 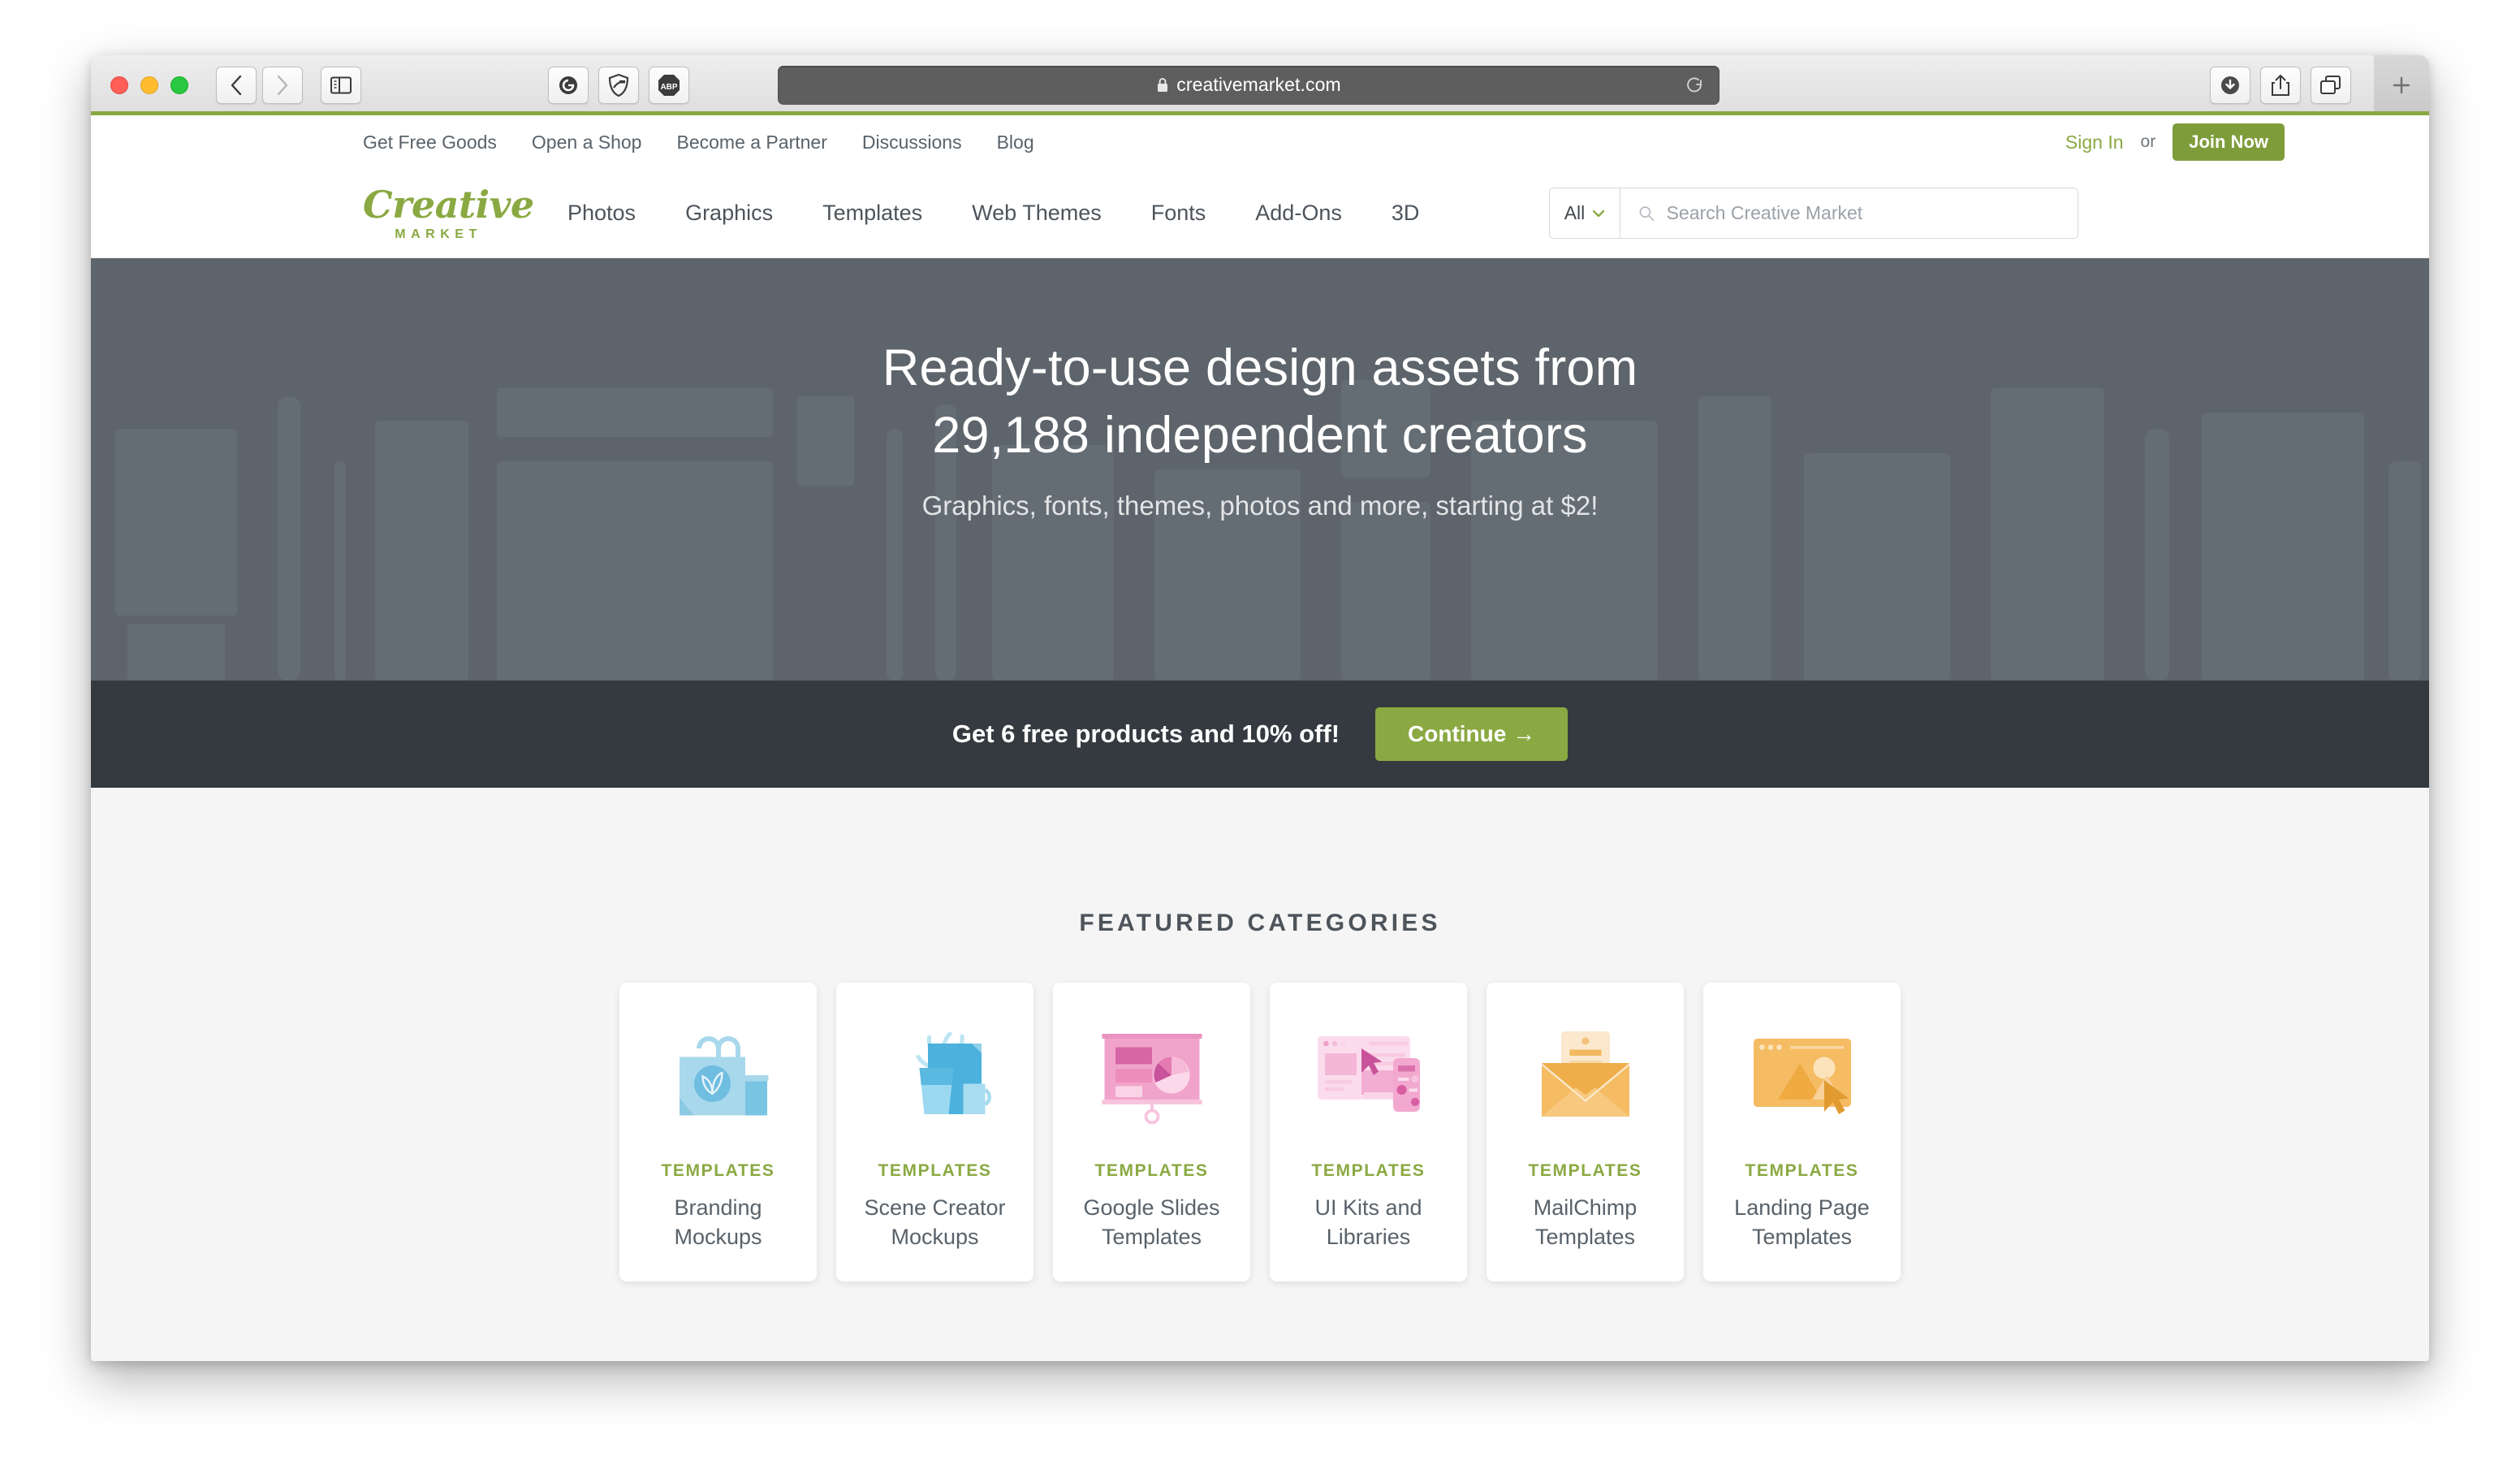 What do you see at coordinates (1151, 1132) in the screenshot?
I see `category-card-google-slides-templates: TEMPLATES Google Slides Templates` at bounding box center [1151, 1132].